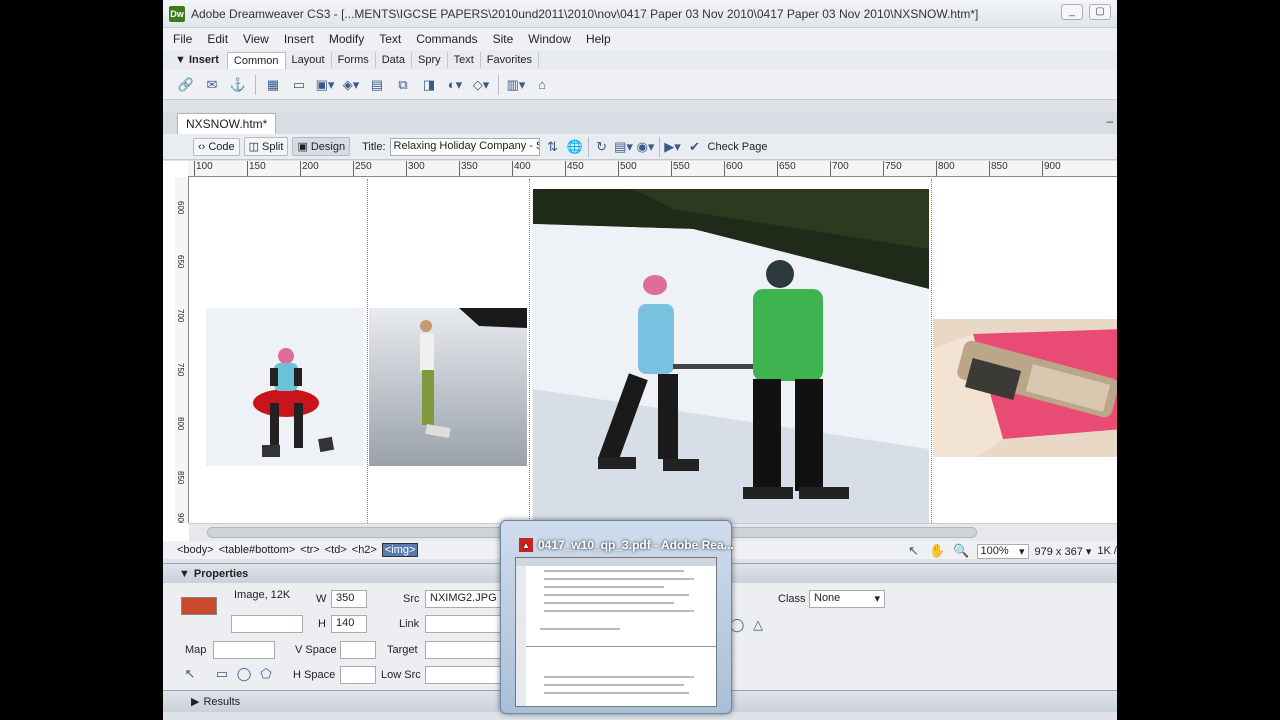 The image size is (1280, 720). Describe the element at coordinates (358, 650) in the screenshot. I see `vspace-input` at that location.